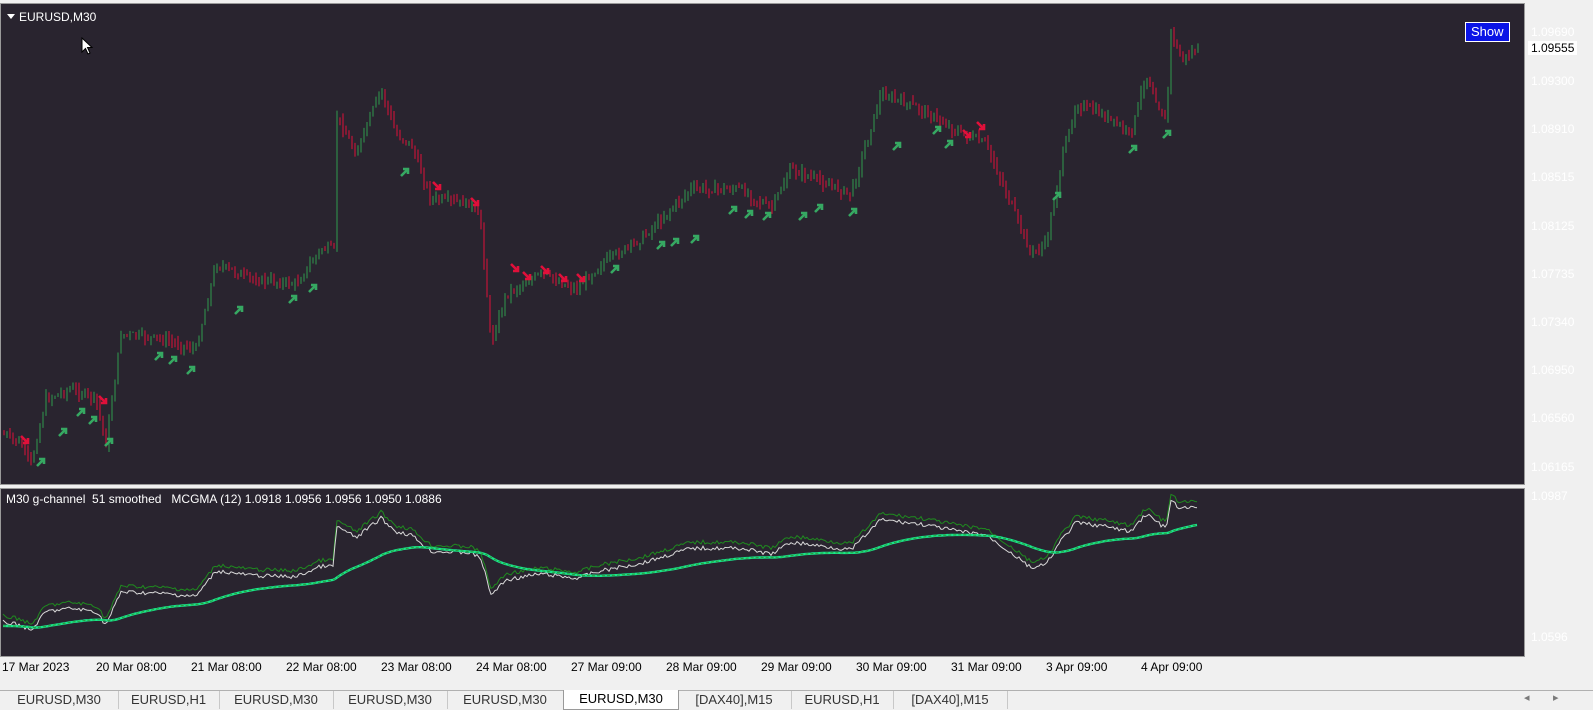 This screenshot has width=1593, height=710. What do you see at coordinates (321, 667) in the screenshot?
I see `time-label: 22 Mar 08:00` at bounding box center [321, 667].